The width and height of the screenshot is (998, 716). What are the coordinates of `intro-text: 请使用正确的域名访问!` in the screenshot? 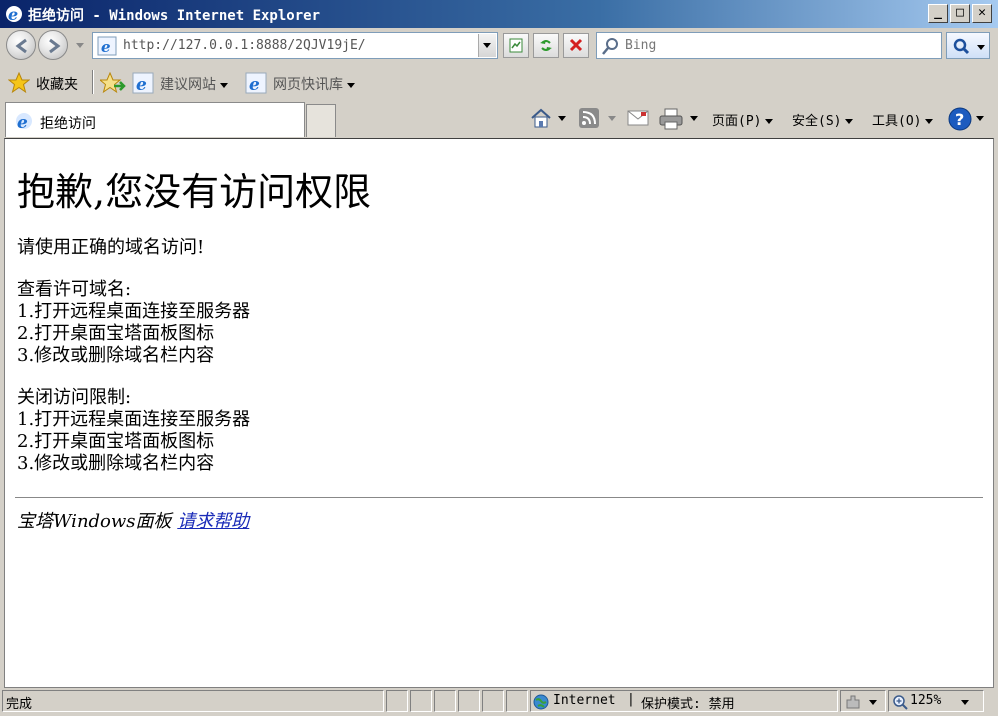 It's located at (111, 247).